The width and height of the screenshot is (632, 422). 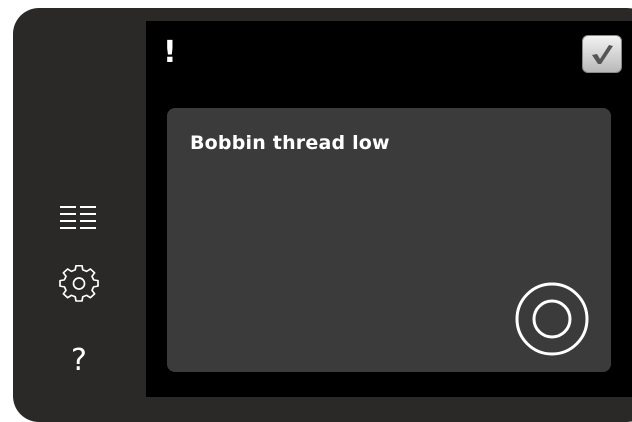 I want to click on checkmark-icon, so click(x=602, y=54).